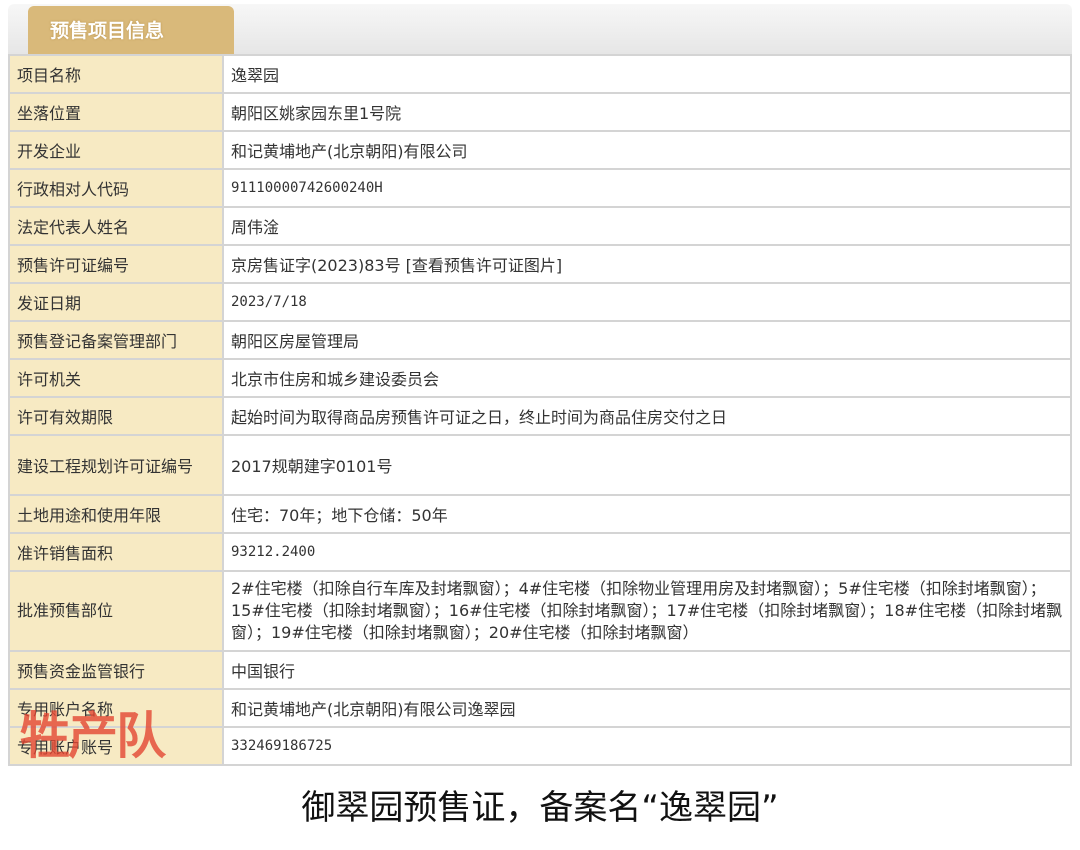 The width and height of the screenshot is (1080, 850). Describe the element at coordinates (116, 74) in the screenshot. I see `field-label: 项目名称` at that location.